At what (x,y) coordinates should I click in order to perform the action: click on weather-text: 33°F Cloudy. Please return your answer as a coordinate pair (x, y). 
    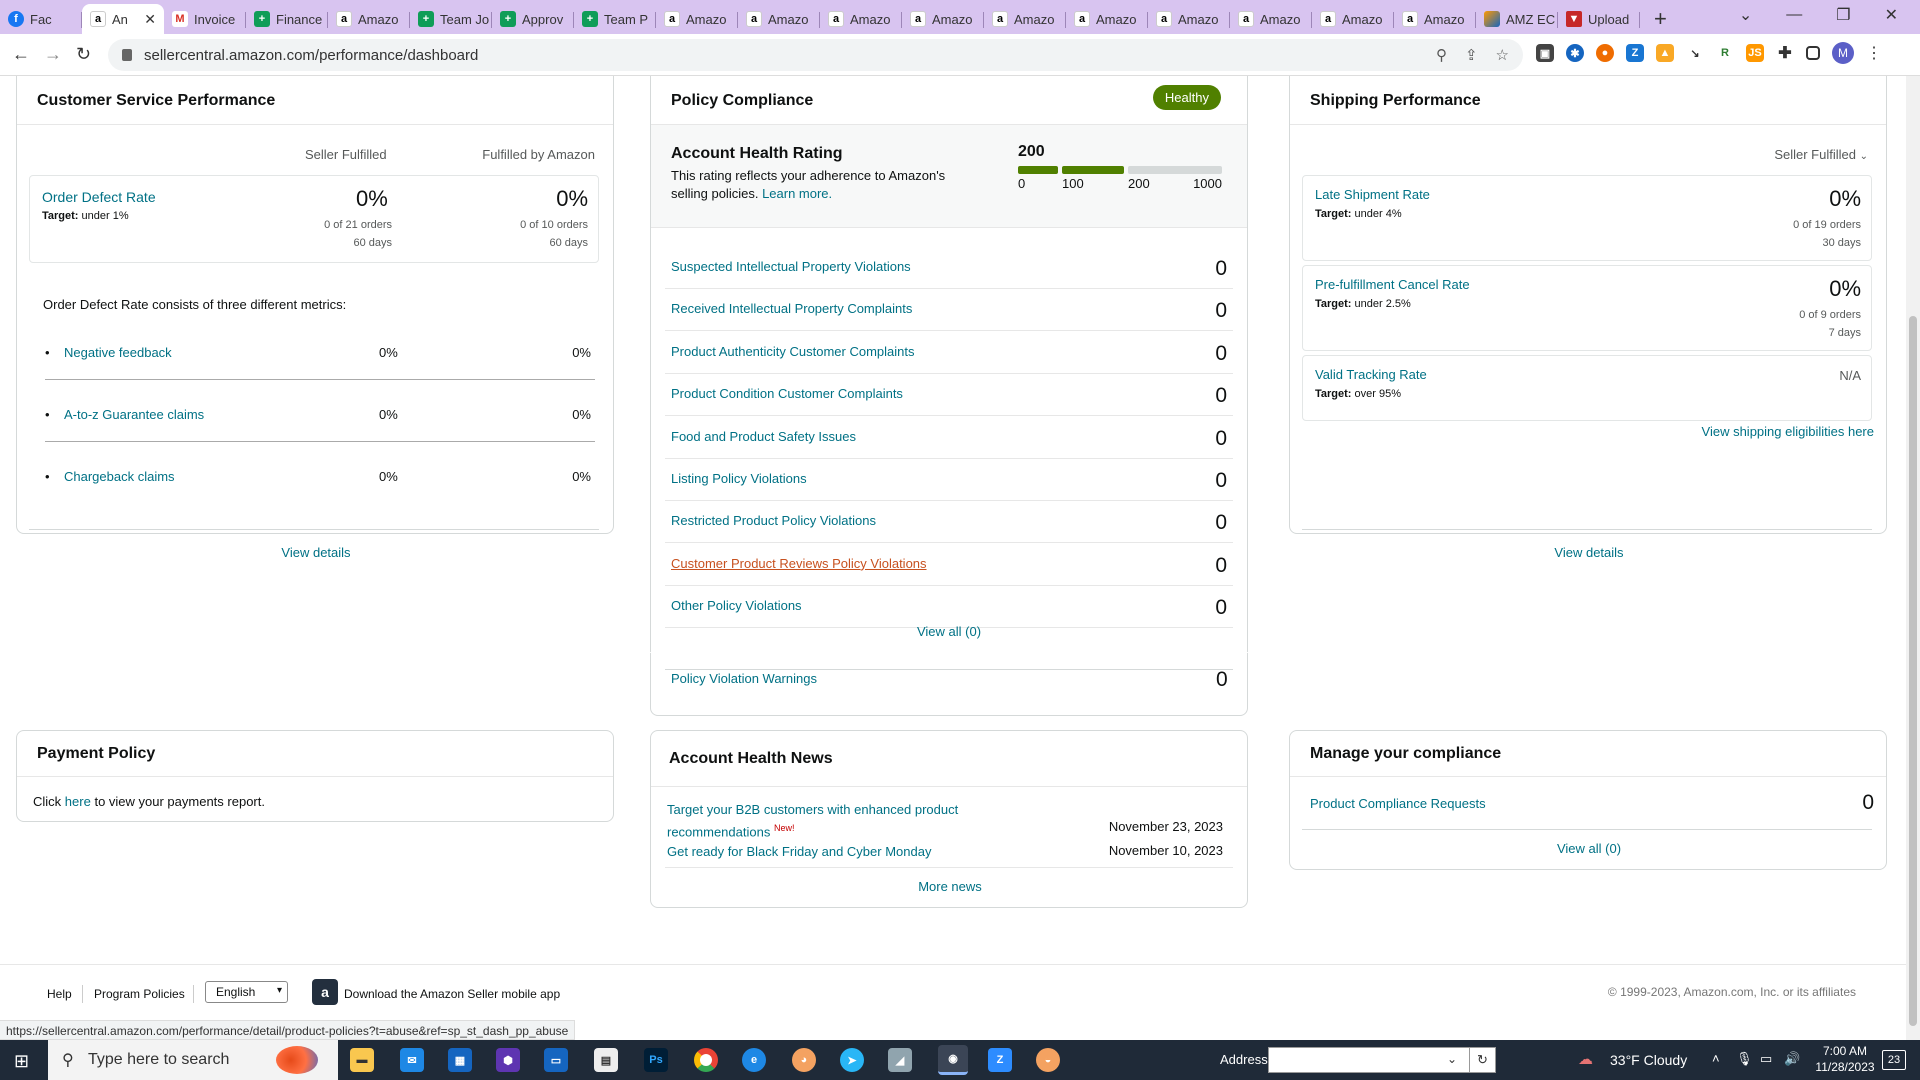
    Looking at the image, I should click on (1648, 1060).